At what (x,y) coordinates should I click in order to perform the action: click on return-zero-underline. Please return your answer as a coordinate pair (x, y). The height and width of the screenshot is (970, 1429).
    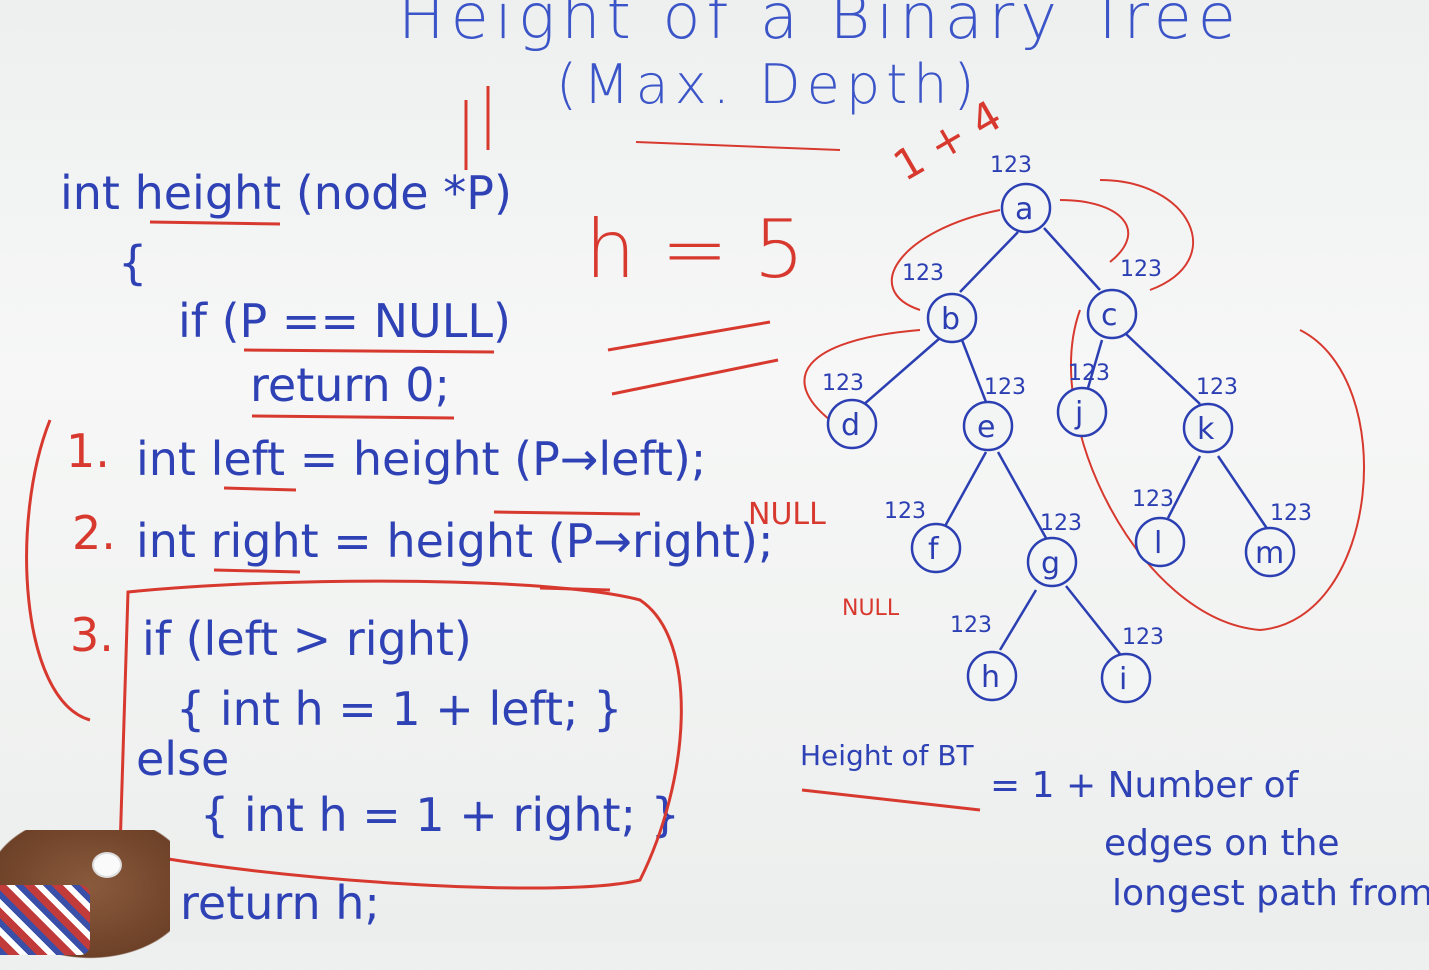
    Looking at the image, I should click on (353, 417).